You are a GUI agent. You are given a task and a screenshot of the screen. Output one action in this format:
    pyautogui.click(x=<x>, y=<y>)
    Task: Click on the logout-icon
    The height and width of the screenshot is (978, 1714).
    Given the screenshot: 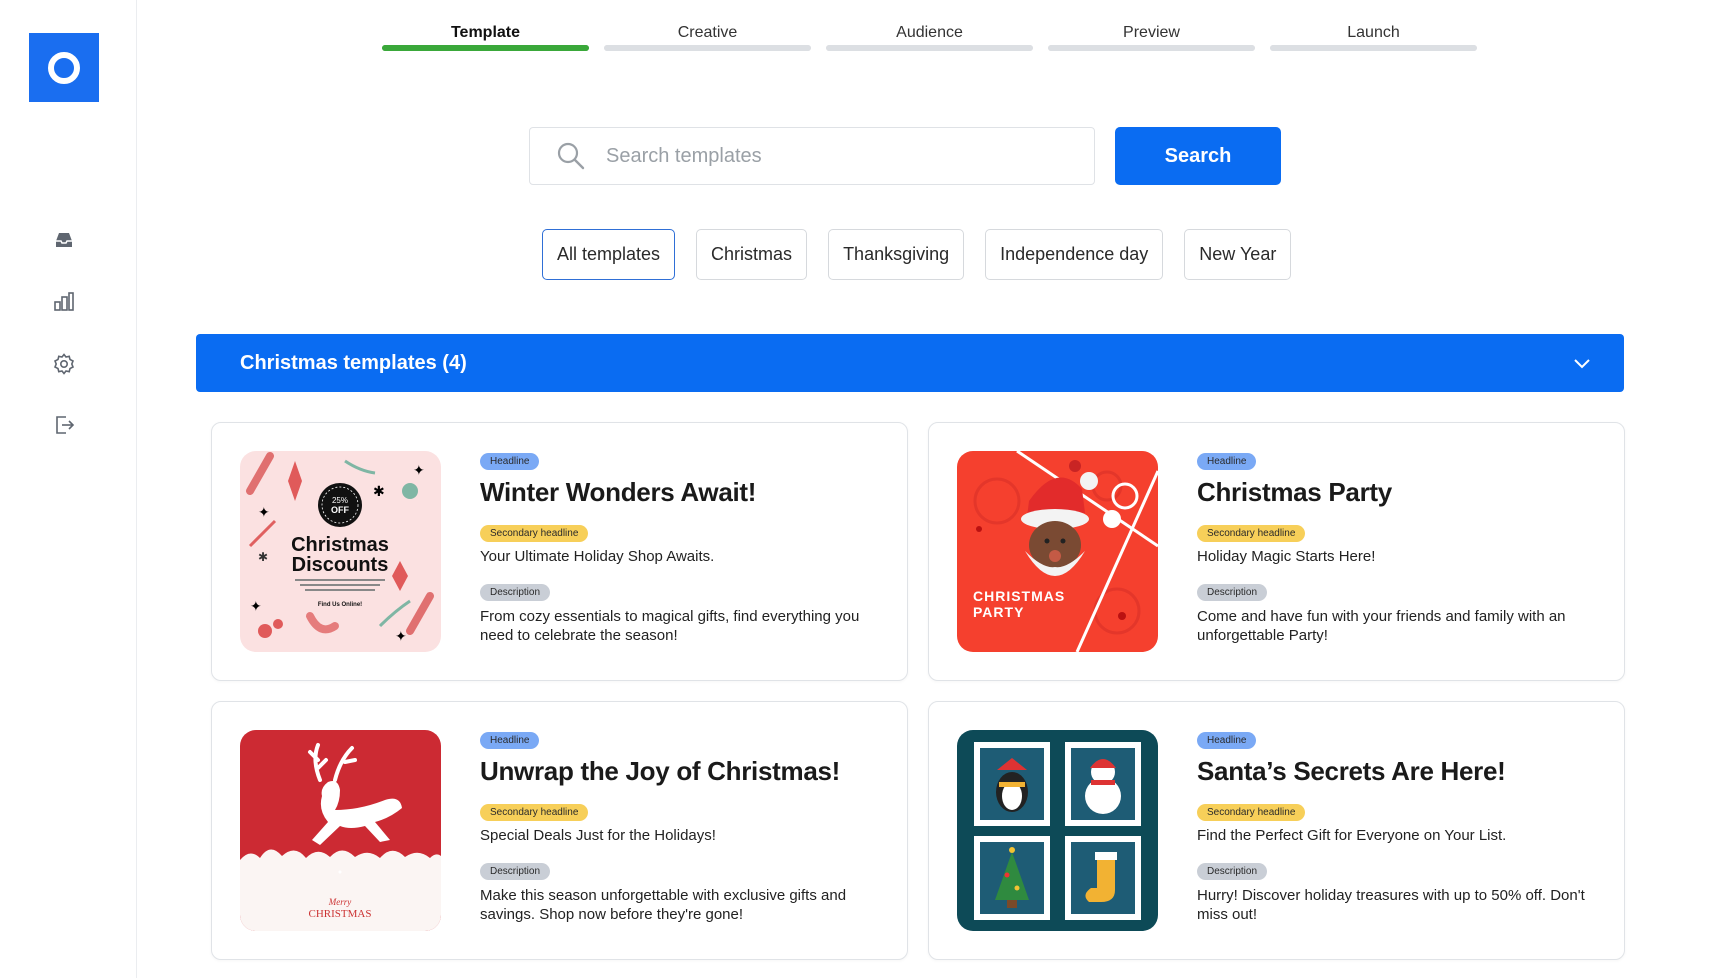 What is the action you would take?
    pyautogui.click(x=64, y=425)
    